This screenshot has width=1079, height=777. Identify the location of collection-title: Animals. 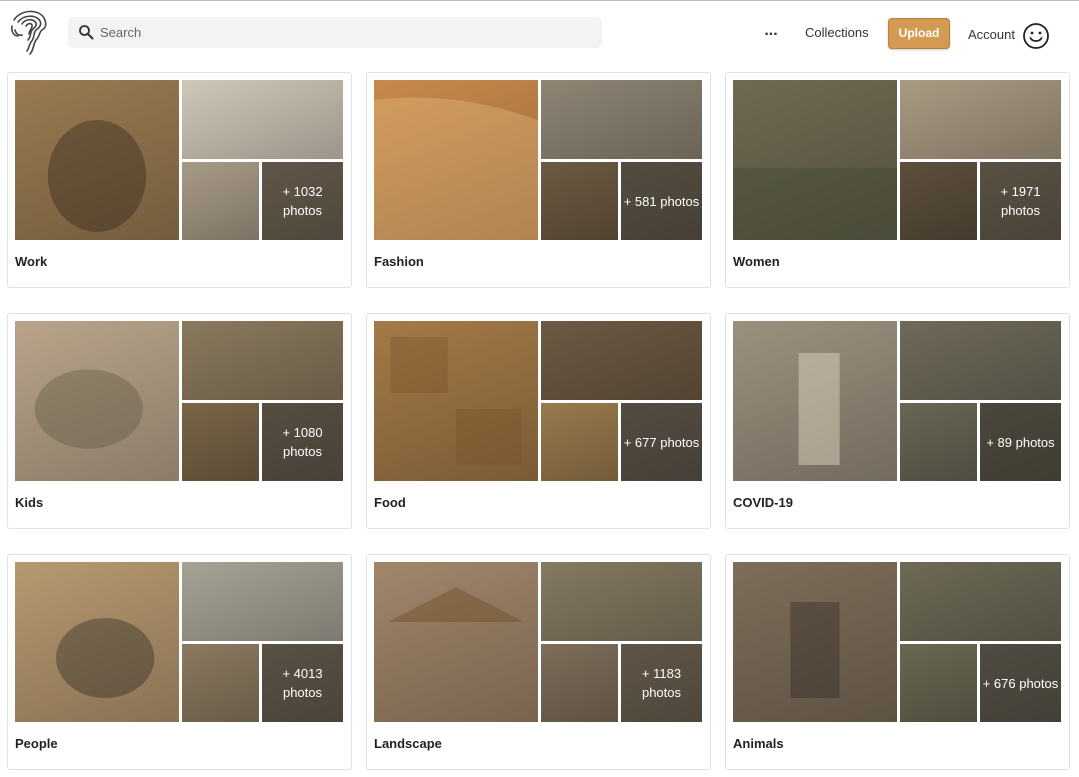
(758, 743).